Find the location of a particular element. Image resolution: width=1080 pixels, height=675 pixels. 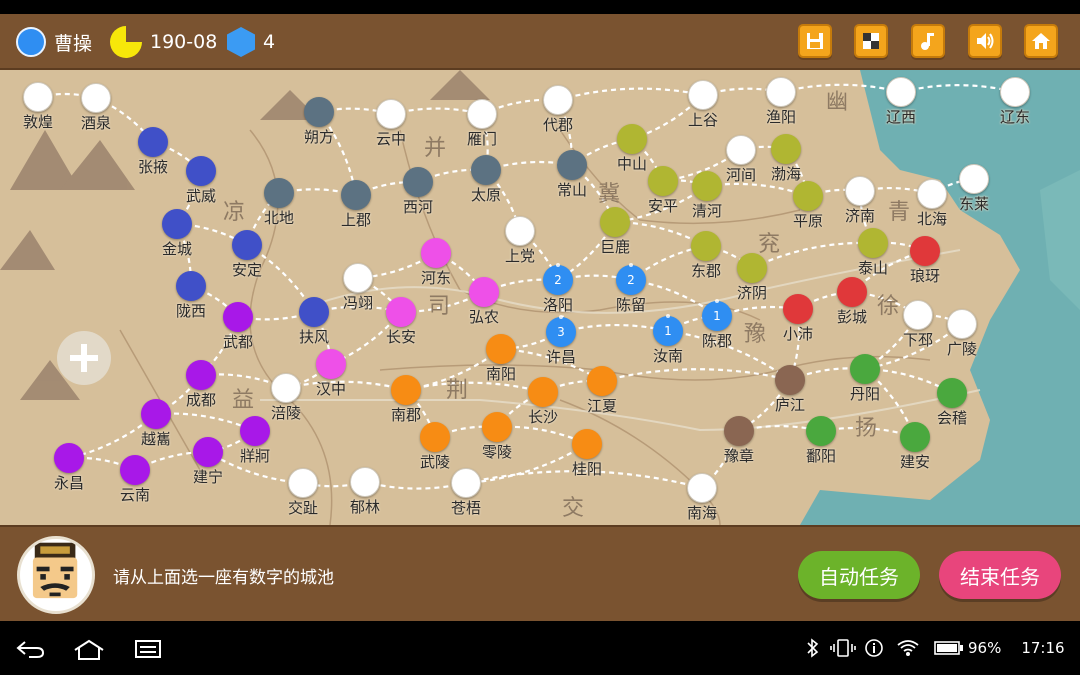

home-nav-icon is located at coordinates (89, 650).